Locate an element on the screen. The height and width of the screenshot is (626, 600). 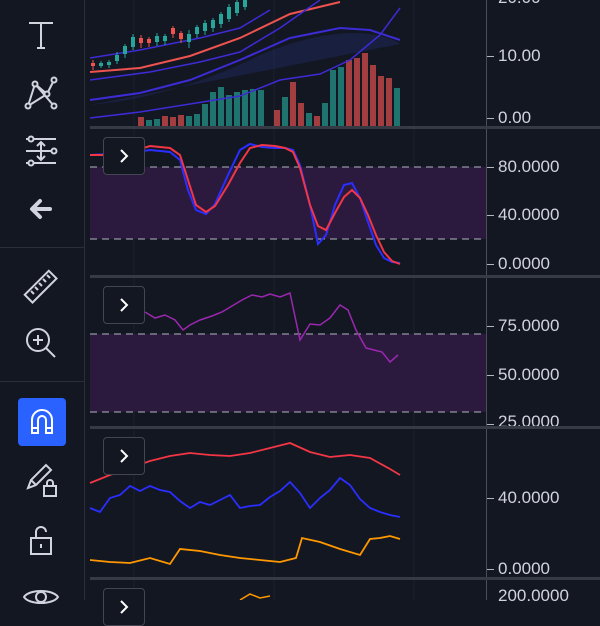
dmi-axis-label: 0.0000 is located at coordinates (524, 568).